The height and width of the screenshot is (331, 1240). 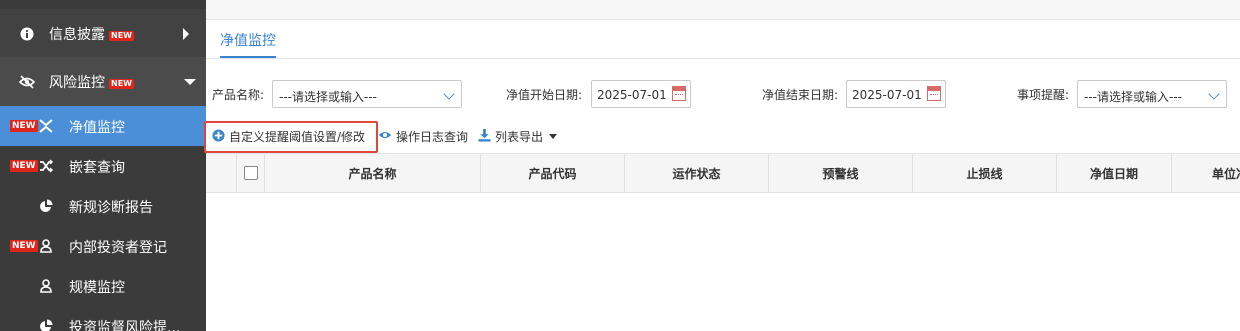 I want to click on log-query-label: 操作日志查询, so click(x=432, y=137).